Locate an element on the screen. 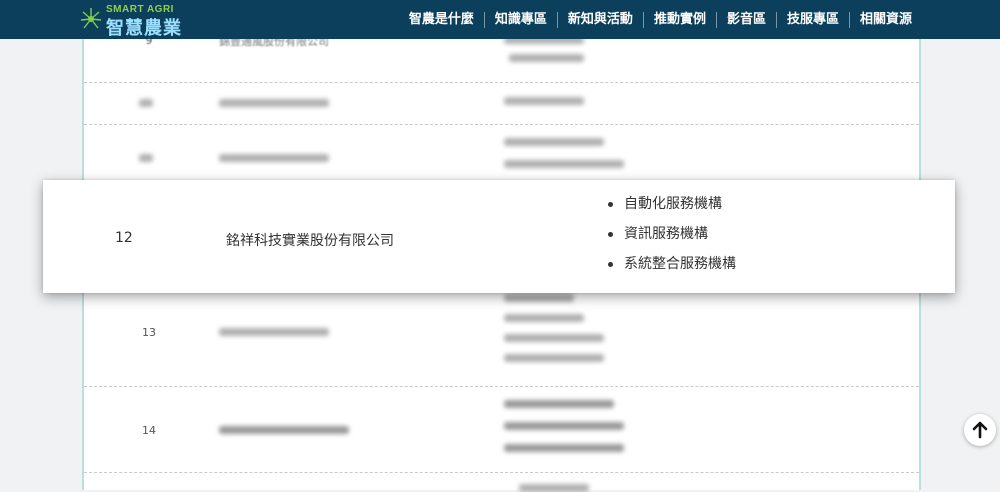 The width and height of the screenshot is (1000, 492). nav-item-news-events: 新知與活動 is located at coordinates (599, 19).